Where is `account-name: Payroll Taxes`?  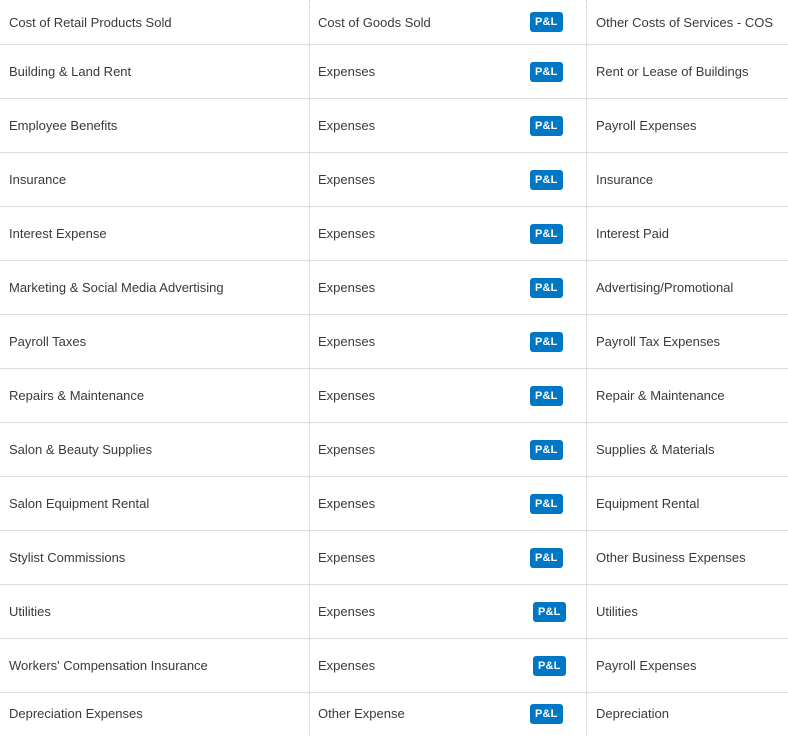 account-name: Payroll Taxes is located at coordinates (48, 341).